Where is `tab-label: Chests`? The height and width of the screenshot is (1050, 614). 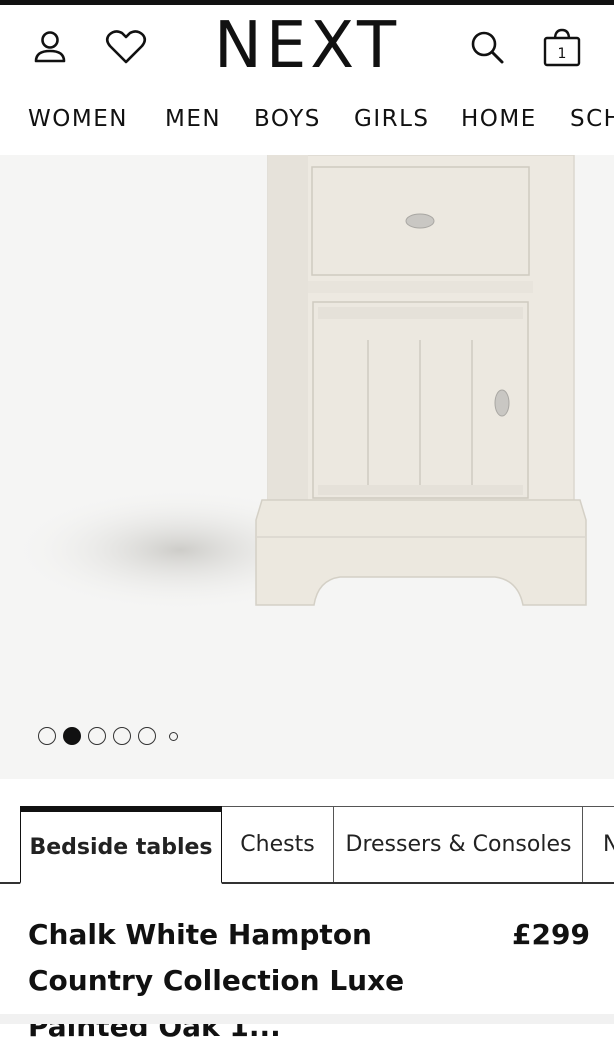
tab-label: Chests is located at coordinates (277, 844).